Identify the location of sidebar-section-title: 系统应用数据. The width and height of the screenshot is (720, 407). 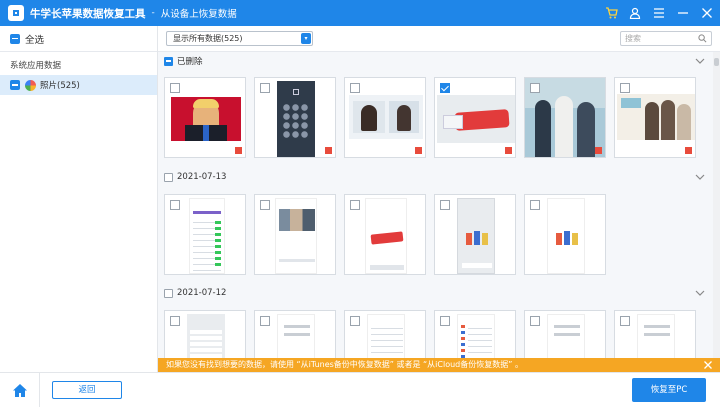
(36, 66).